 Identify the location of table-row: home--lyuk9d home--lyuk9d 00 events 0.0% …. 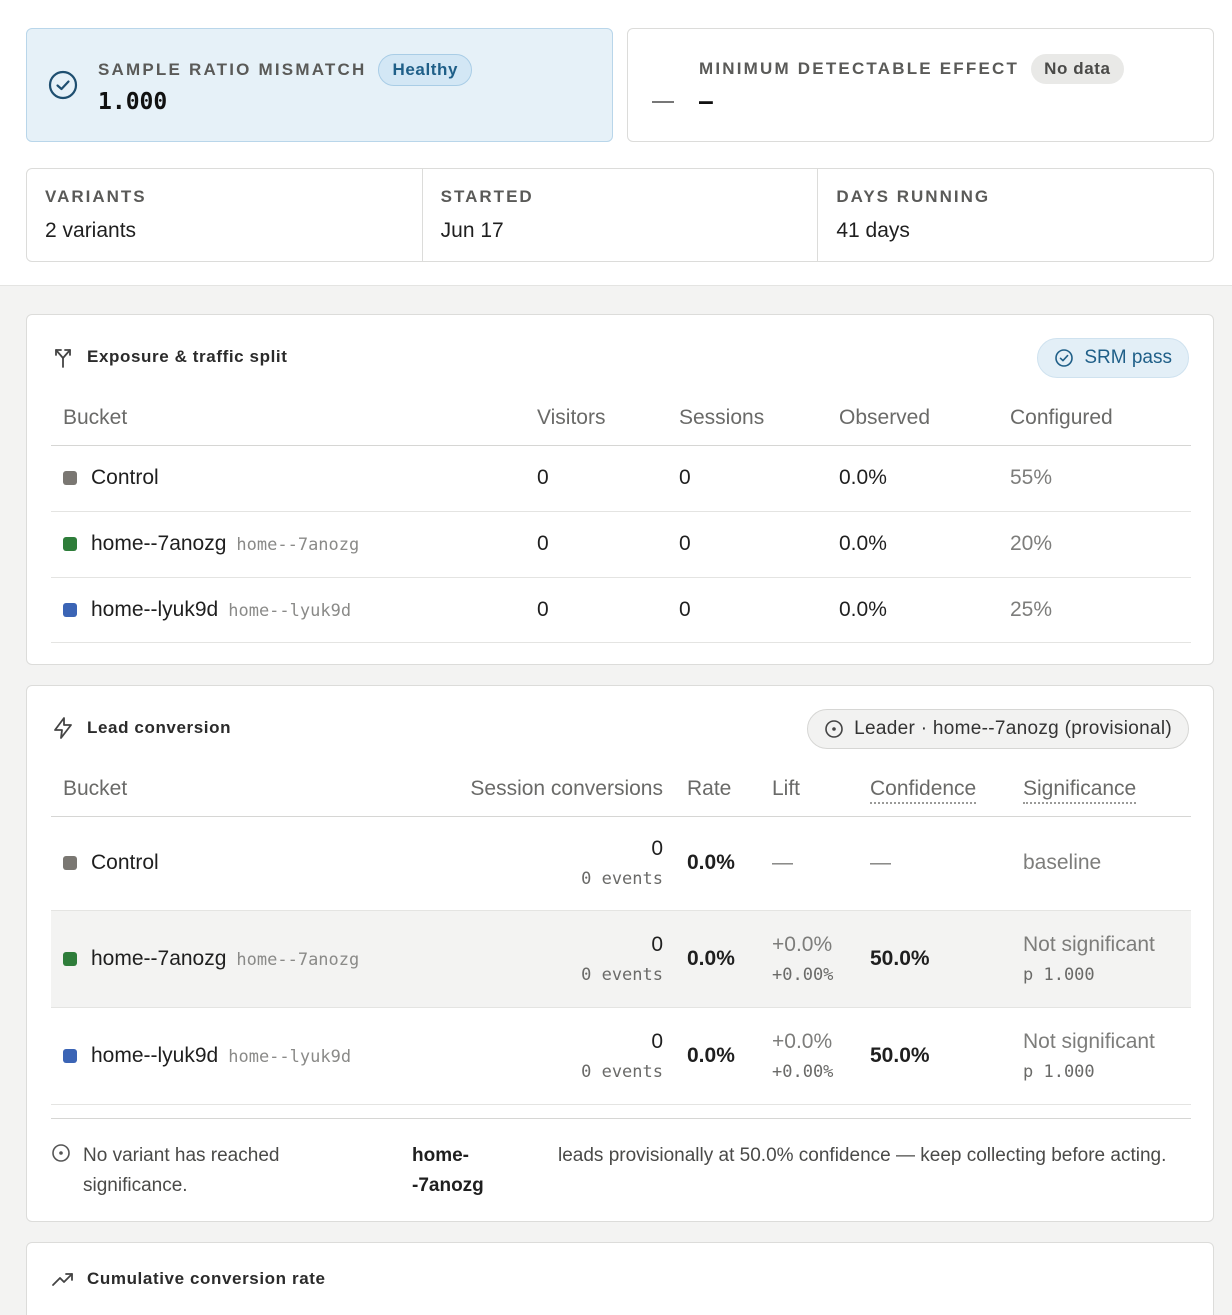
(621, 1056).